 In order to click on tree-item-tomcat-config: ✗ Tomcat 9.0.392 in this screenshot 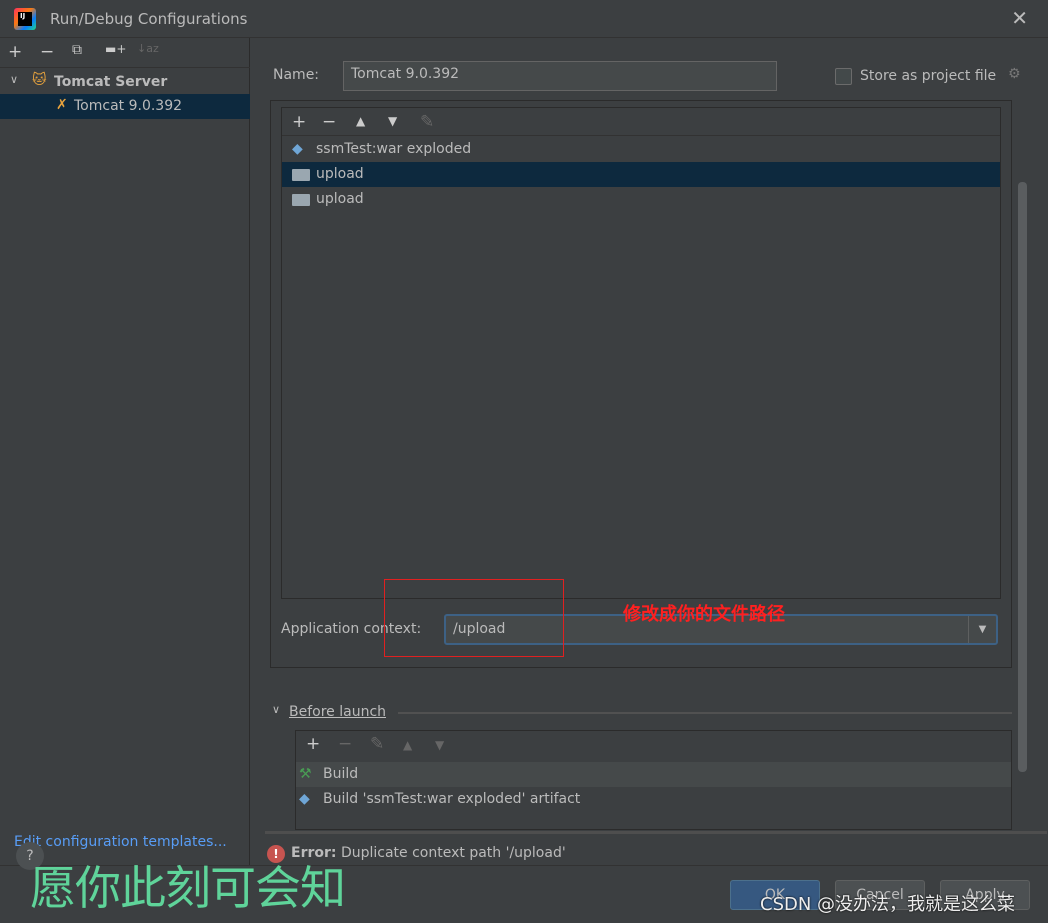, I will do `click(125, 106)`.